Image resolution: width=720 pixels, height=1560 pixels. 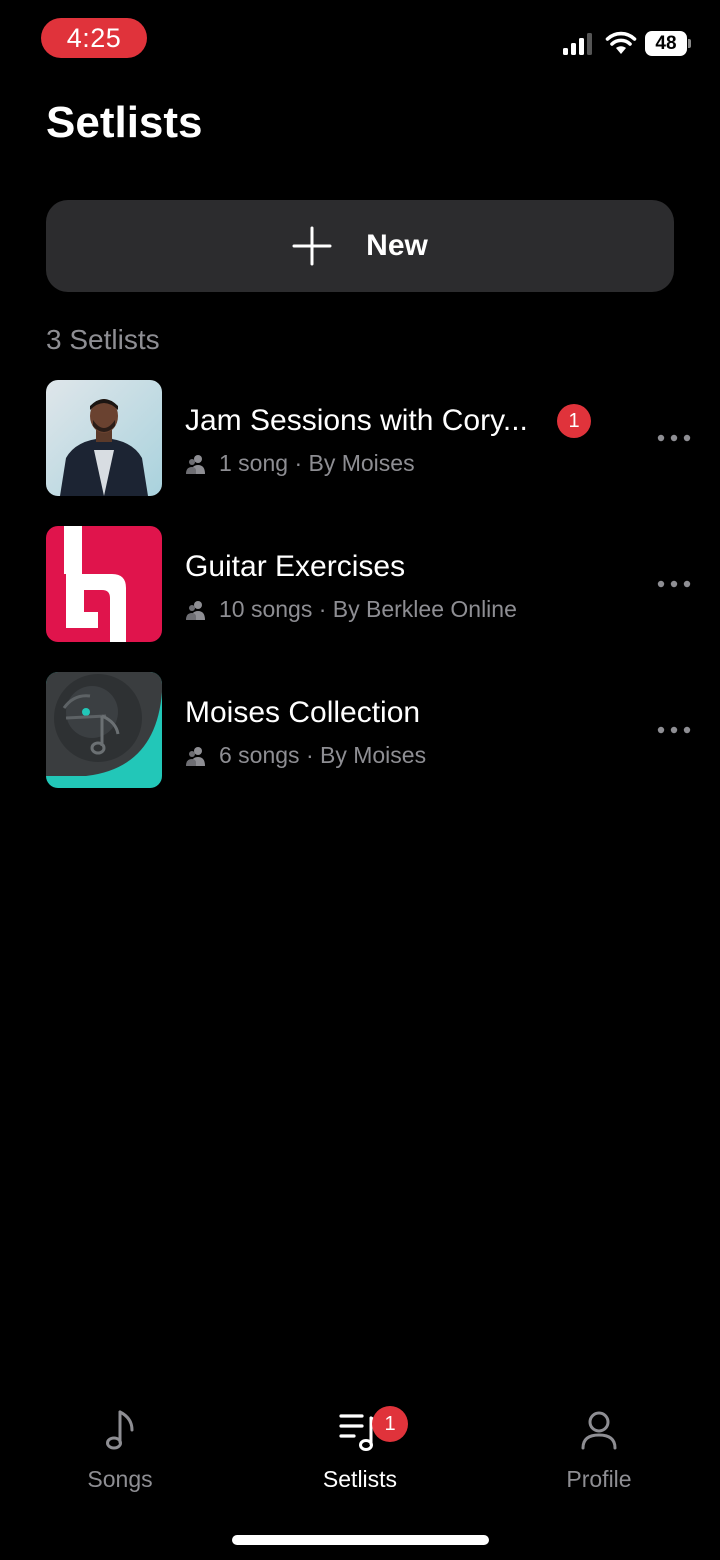 What do you see at coordinates (120, 1430) in the screenshot?
I see `music-note-icon` at bounding box center [120, 1430].